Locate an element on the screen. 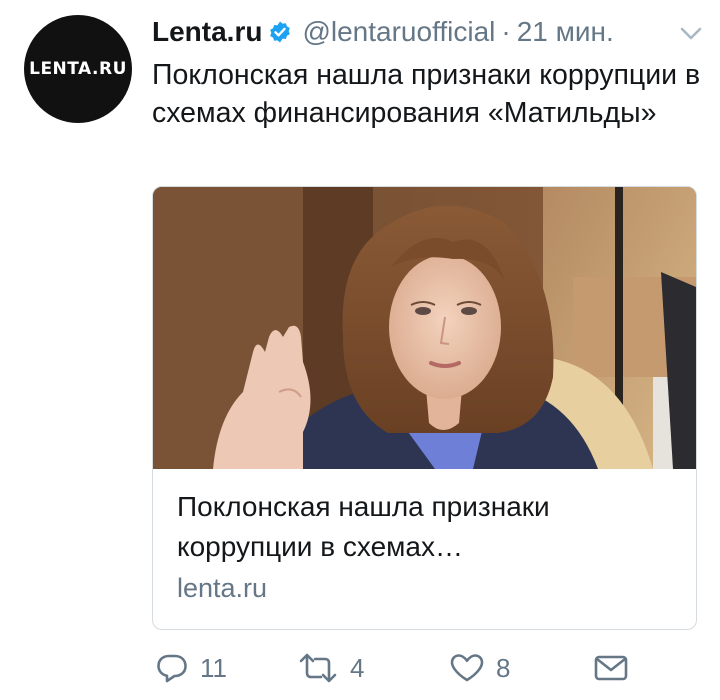 This screenshot has height=700, width=720. author-handle: @lentaruofficial is located at coordinates (398, 32).